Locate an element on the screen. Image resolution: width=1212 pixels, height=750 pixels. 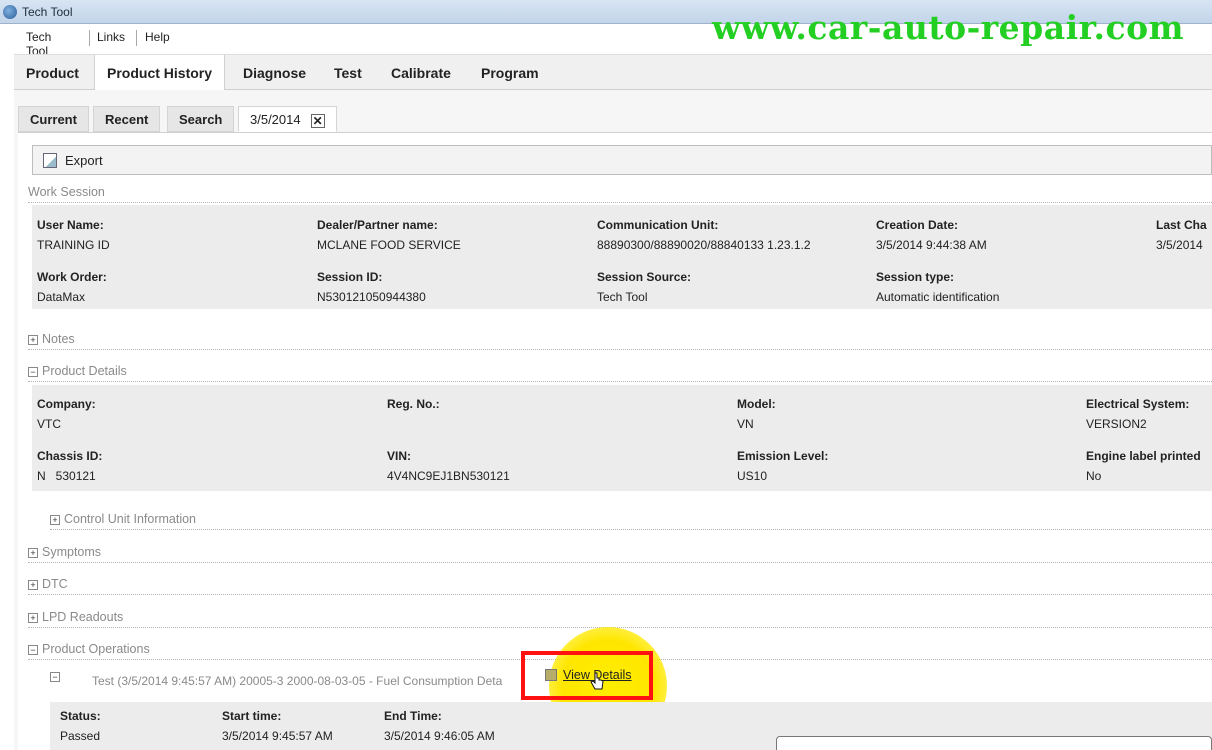
section-symptoms-title: Symptoms is located at coordinates (72, 552).